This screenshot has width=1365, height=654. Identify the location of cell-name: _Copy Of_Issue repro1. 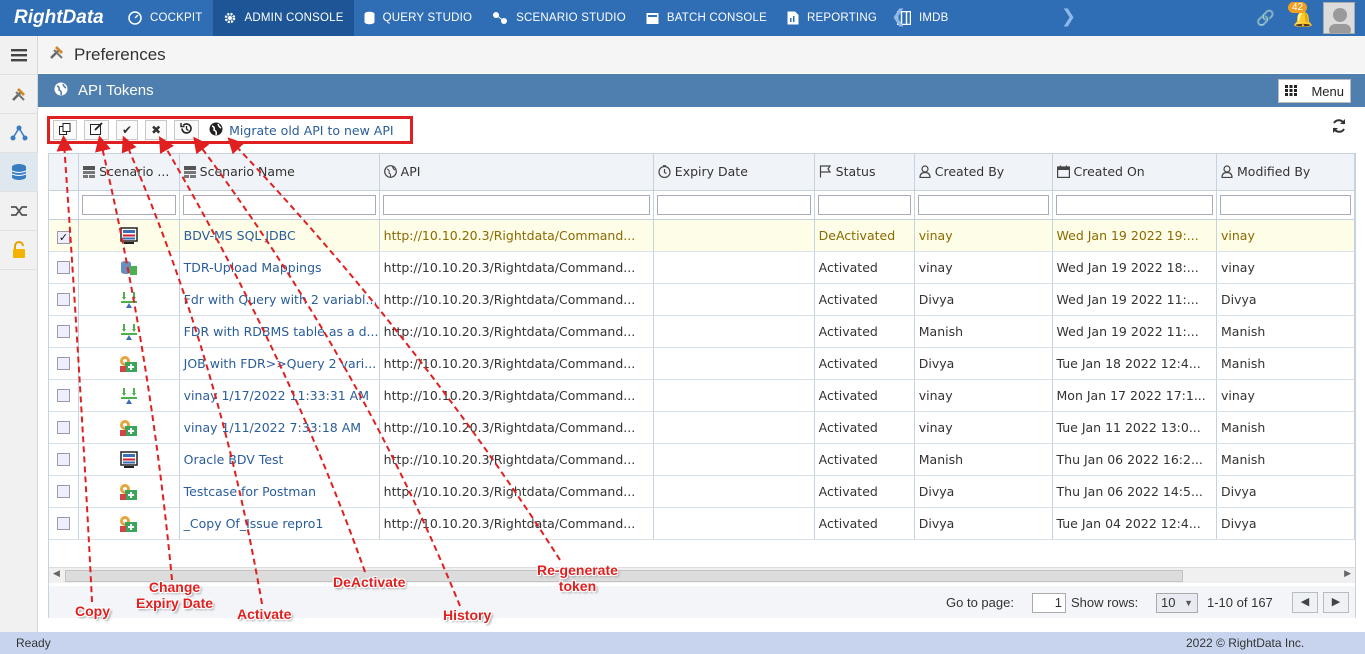
(279, 523).